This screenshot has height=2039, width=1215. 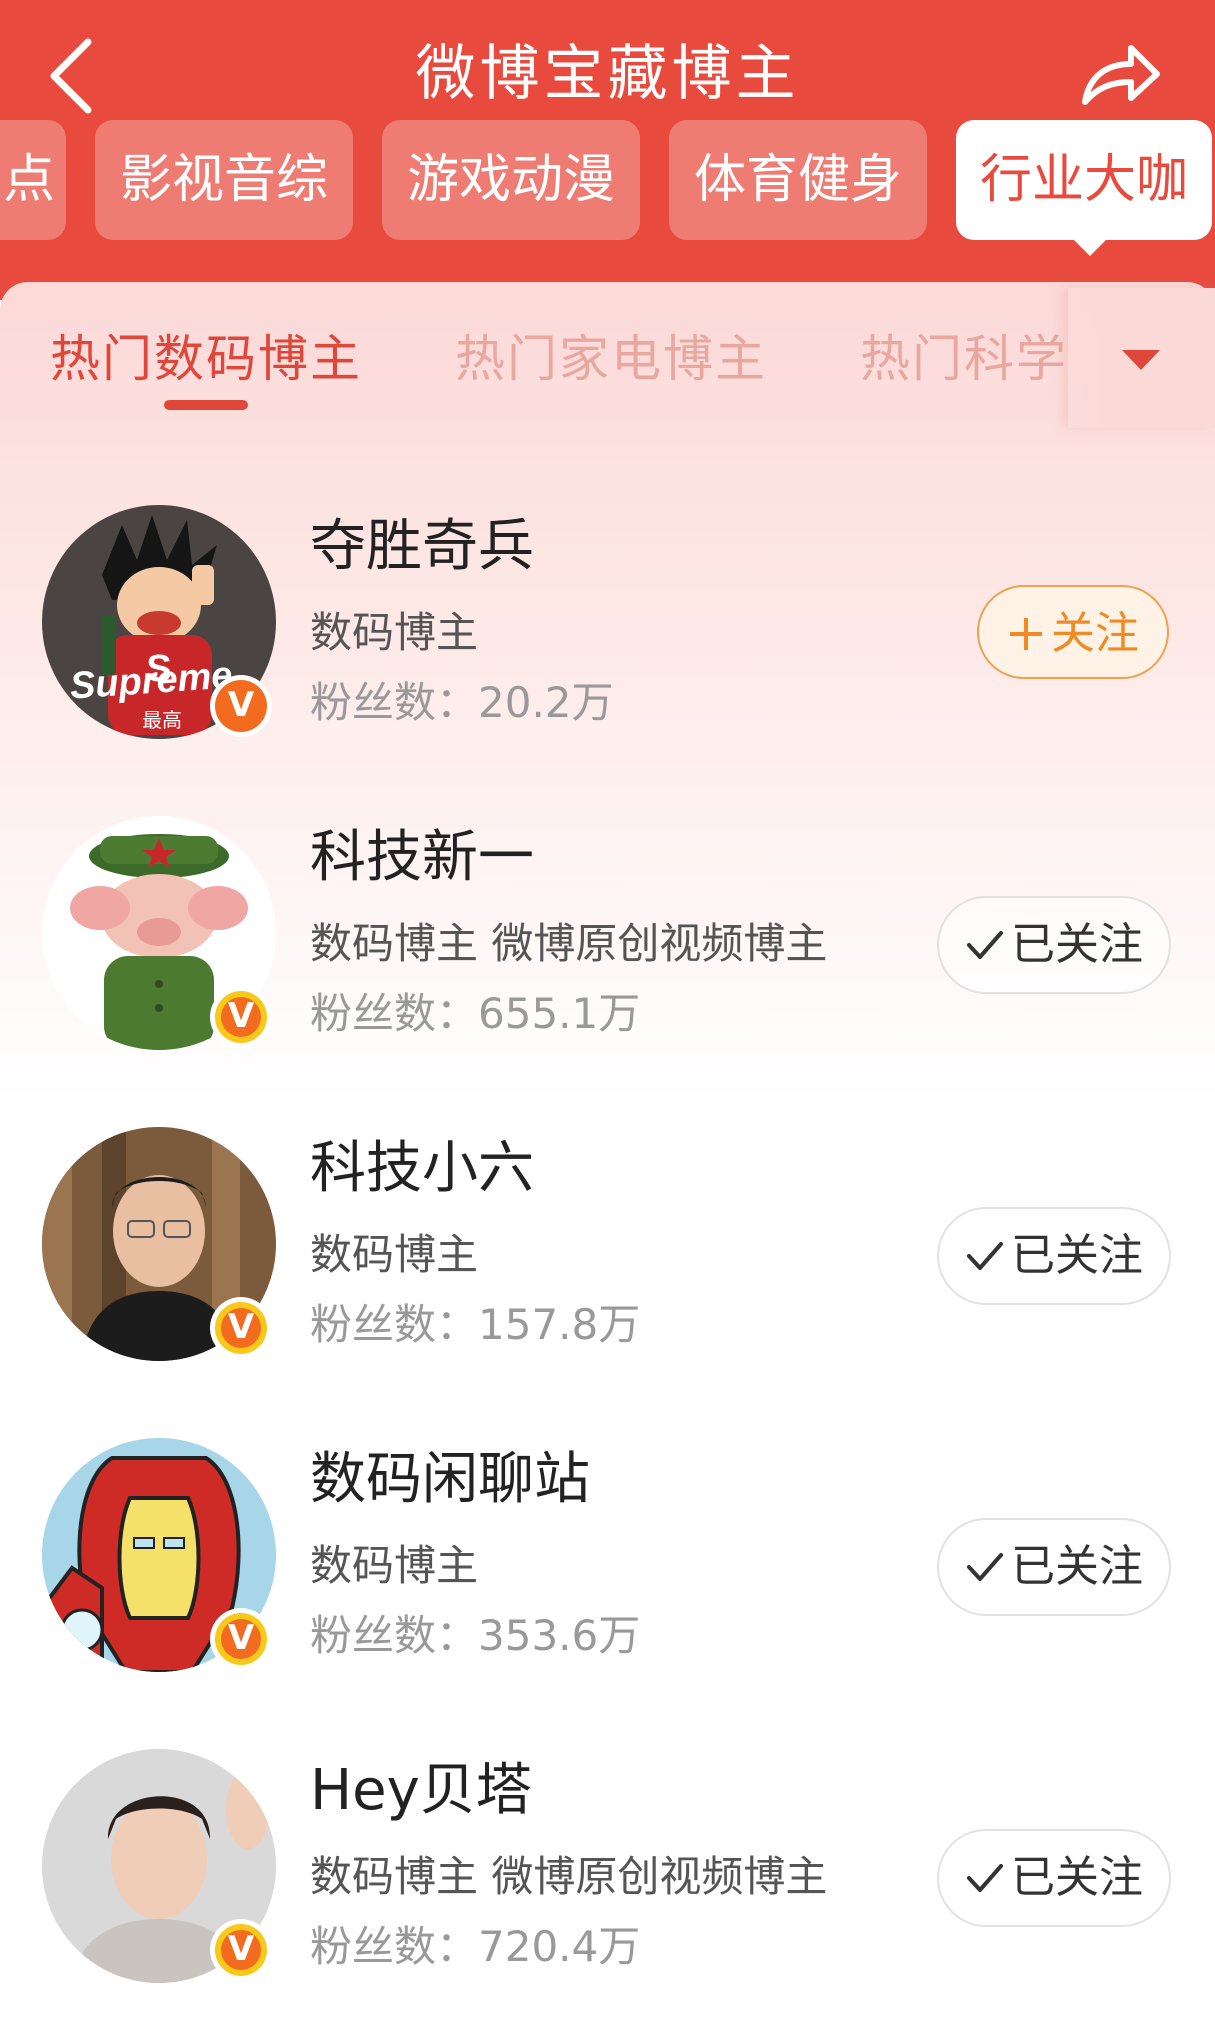 I want to click on category-chip-industry-leaders: 行业大咖, so click(x=1084, y=180).